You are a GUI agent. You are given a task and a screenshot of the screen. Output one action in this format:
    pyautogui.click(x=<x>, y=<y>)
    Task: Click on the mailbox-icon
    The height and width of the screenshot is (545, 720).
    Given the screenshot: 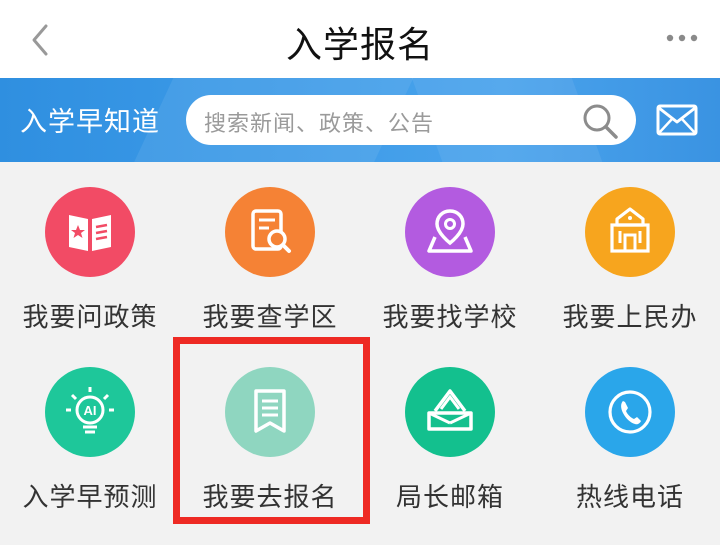 What is the action you would take?
    pyautogui.click(x=450, y=410)
    